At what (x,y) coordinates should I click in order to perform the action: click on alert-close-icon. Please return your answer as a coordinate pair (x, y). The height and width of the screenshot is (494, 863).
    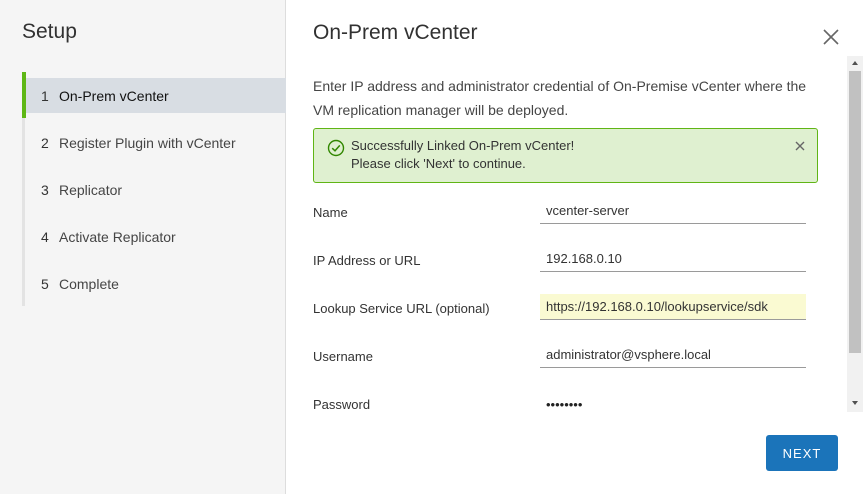
    Looking at the image, I should click on (800, 146).